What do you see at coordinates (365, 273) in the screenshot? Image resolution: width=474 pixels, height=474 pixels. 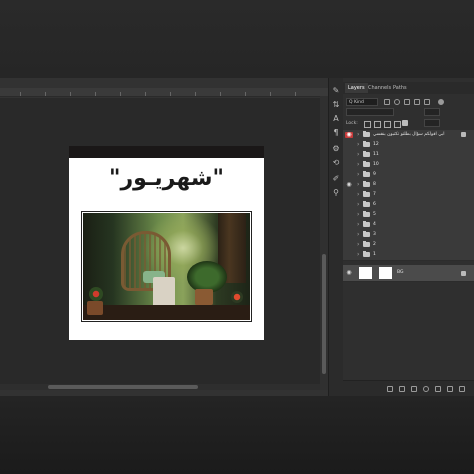 I see `layer-thumbnail` at bounding box center [365, 273].